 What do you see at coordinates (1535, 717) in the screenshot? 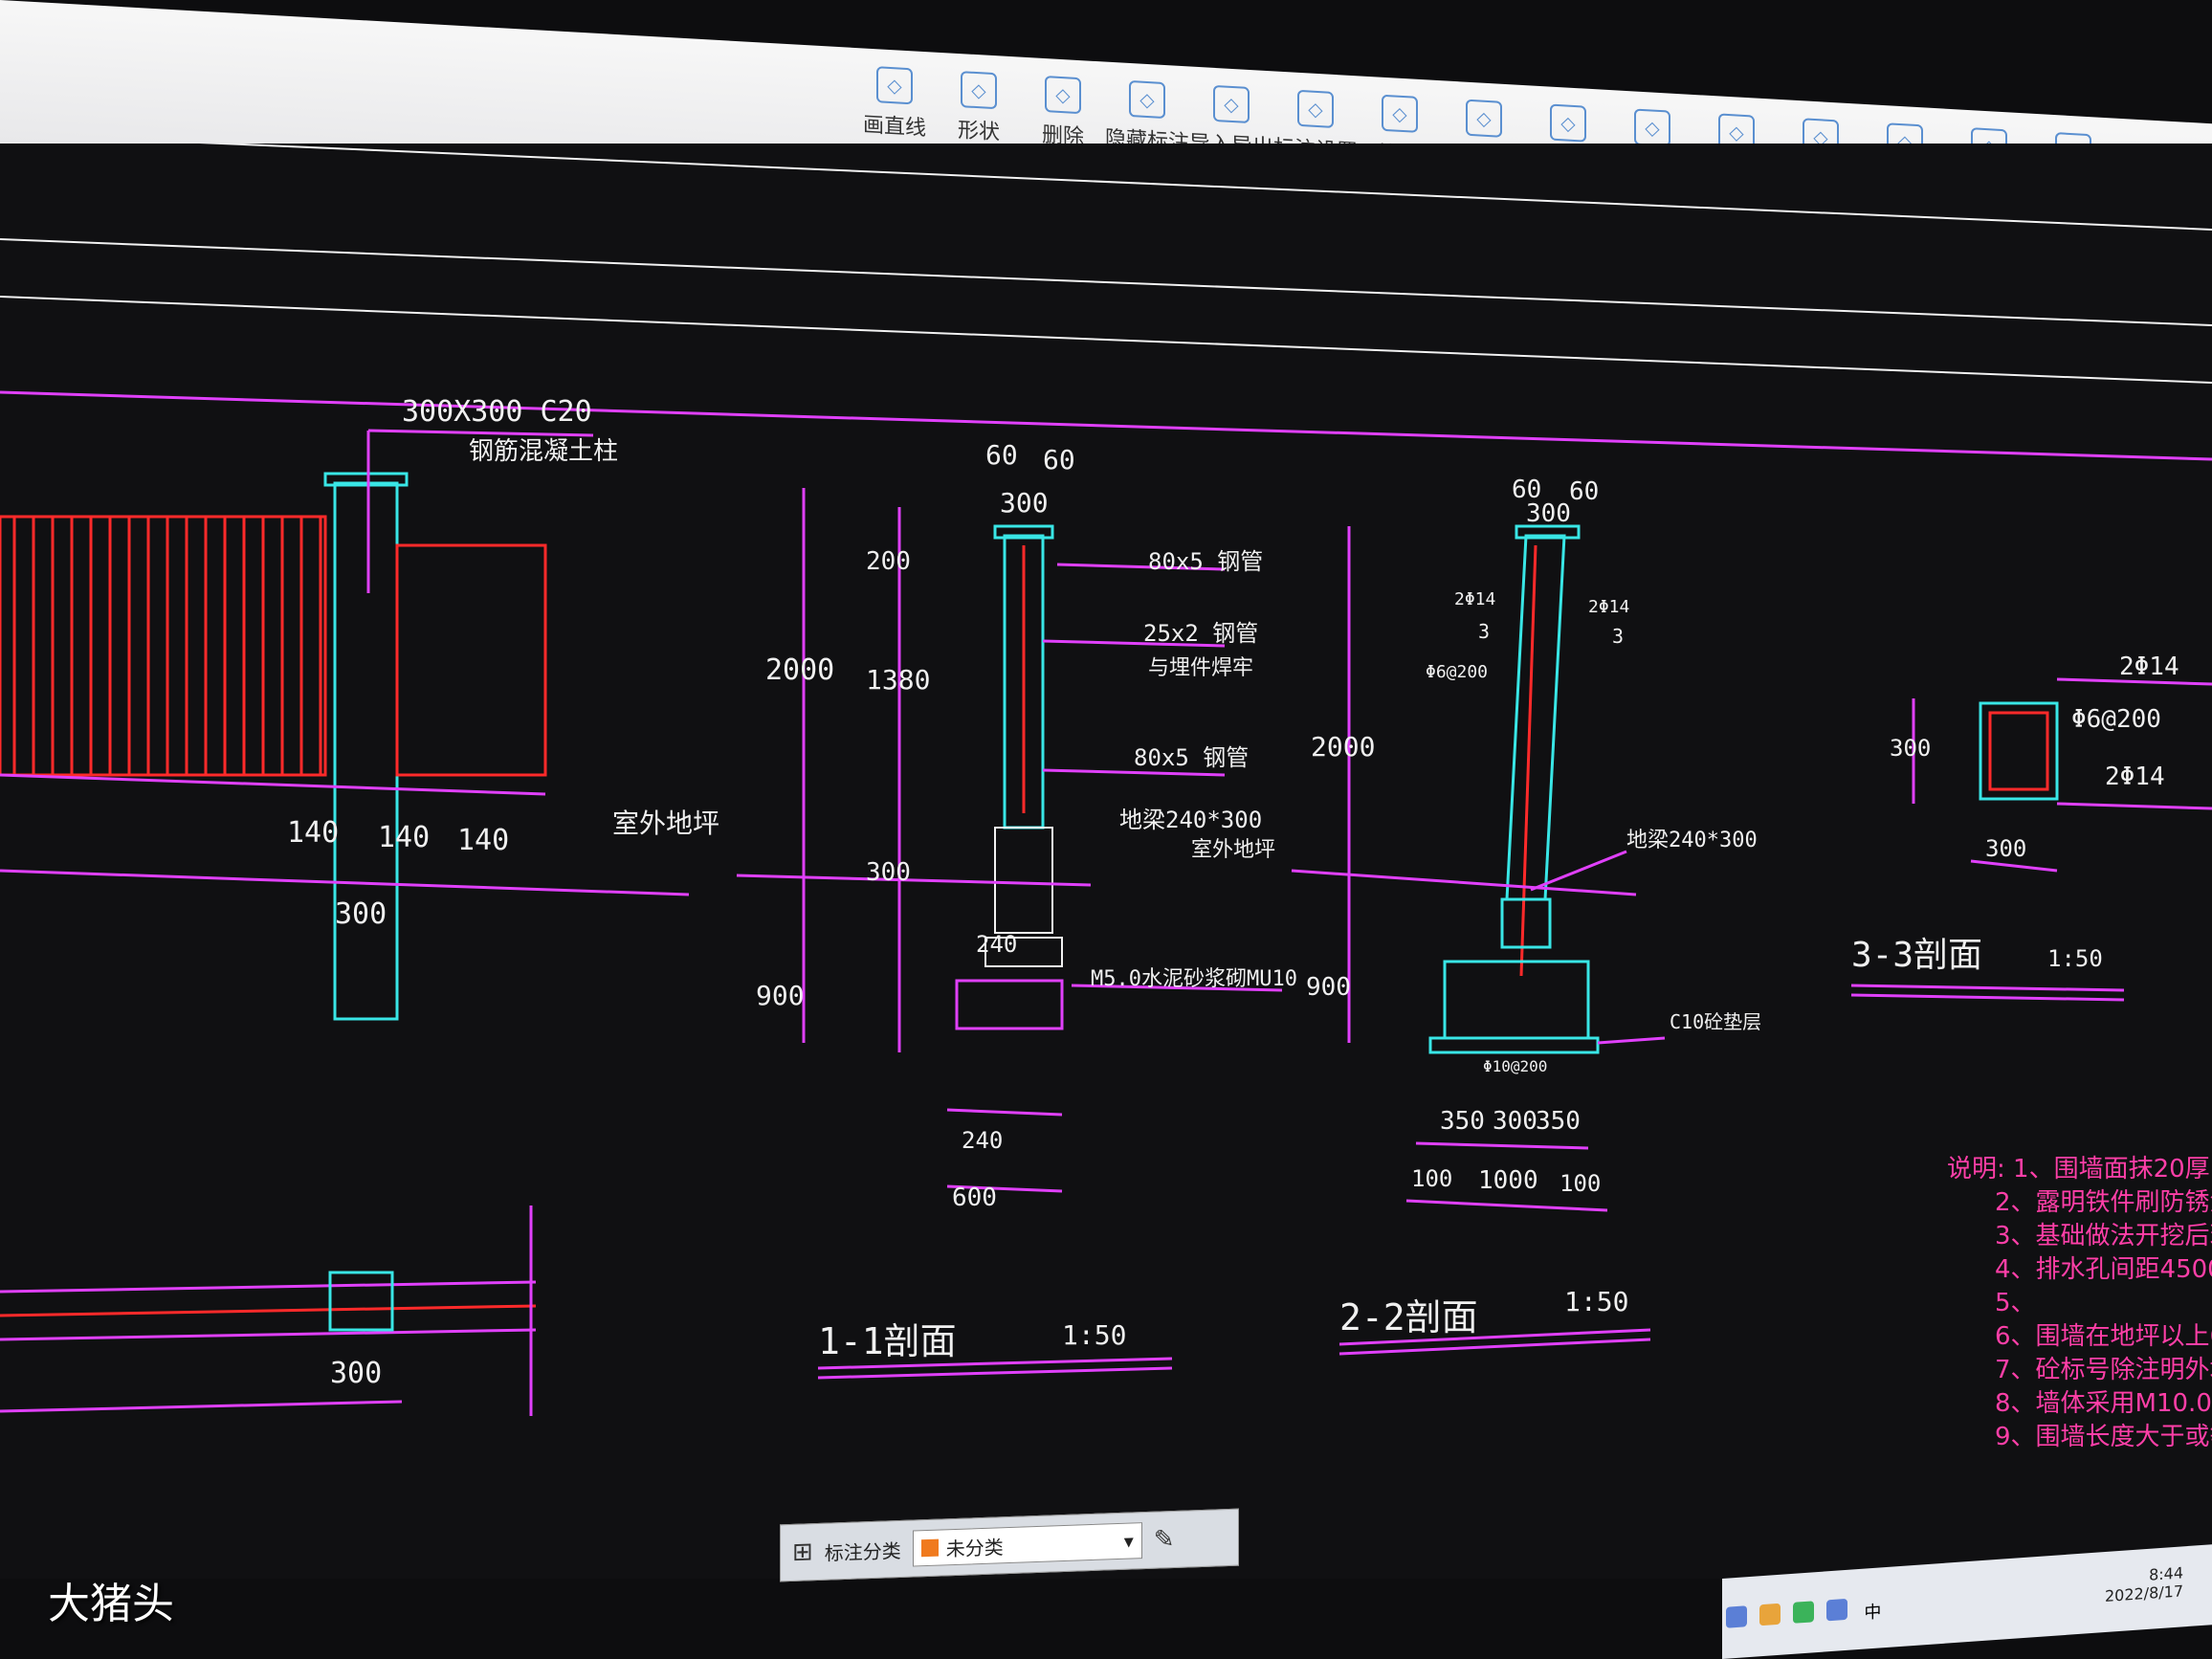
I see `wall-section` at bounding box center [1535, 717].